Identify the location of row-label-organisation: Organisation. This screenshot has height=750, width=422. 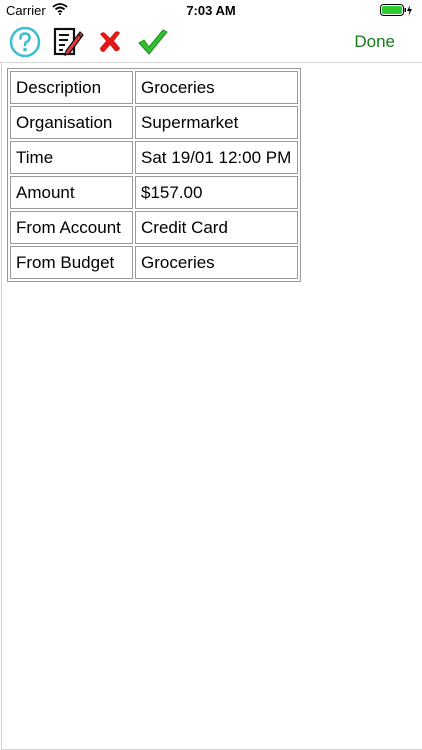
(71, 122).